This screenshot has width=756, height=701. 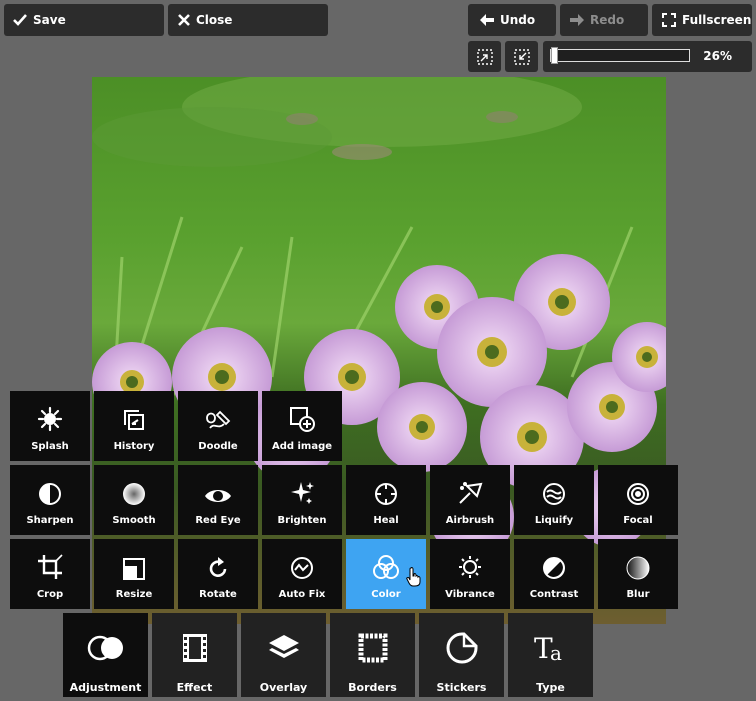 I want to click on tool-label: Brighten, so click(x=302, y=520).